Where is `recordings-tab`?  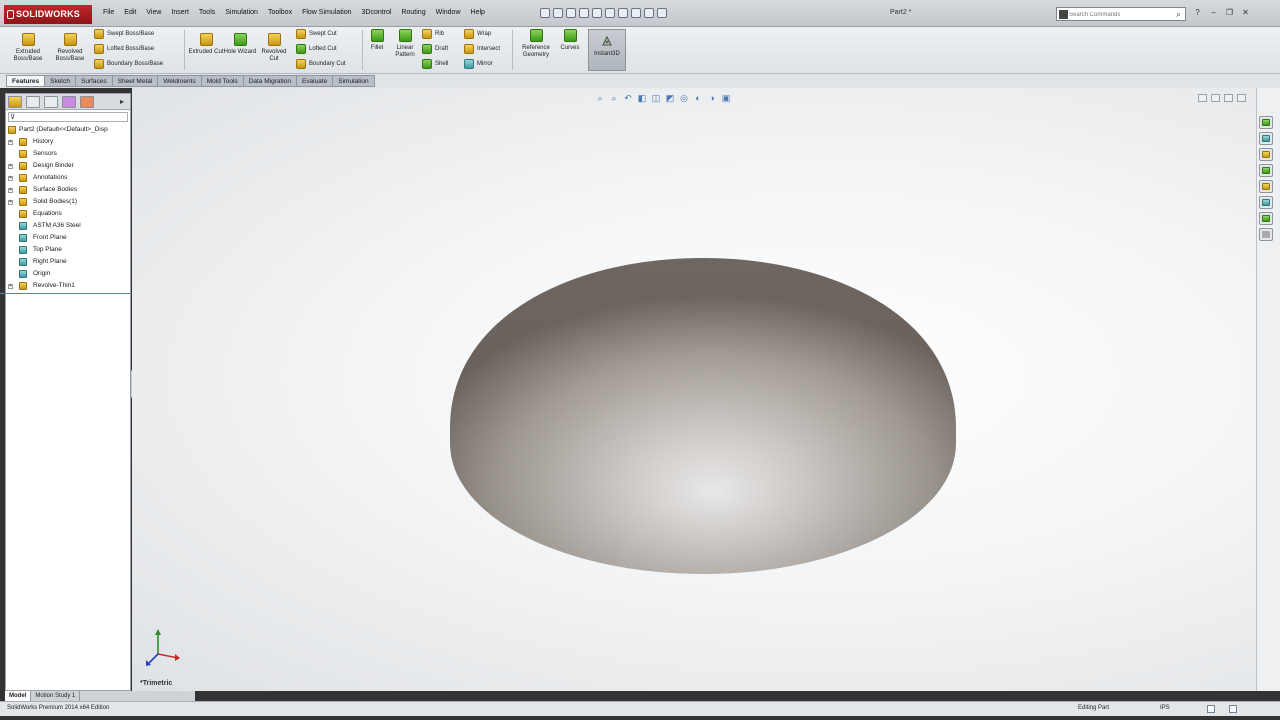 recordings-tab is located at coordinates (1266, 234).